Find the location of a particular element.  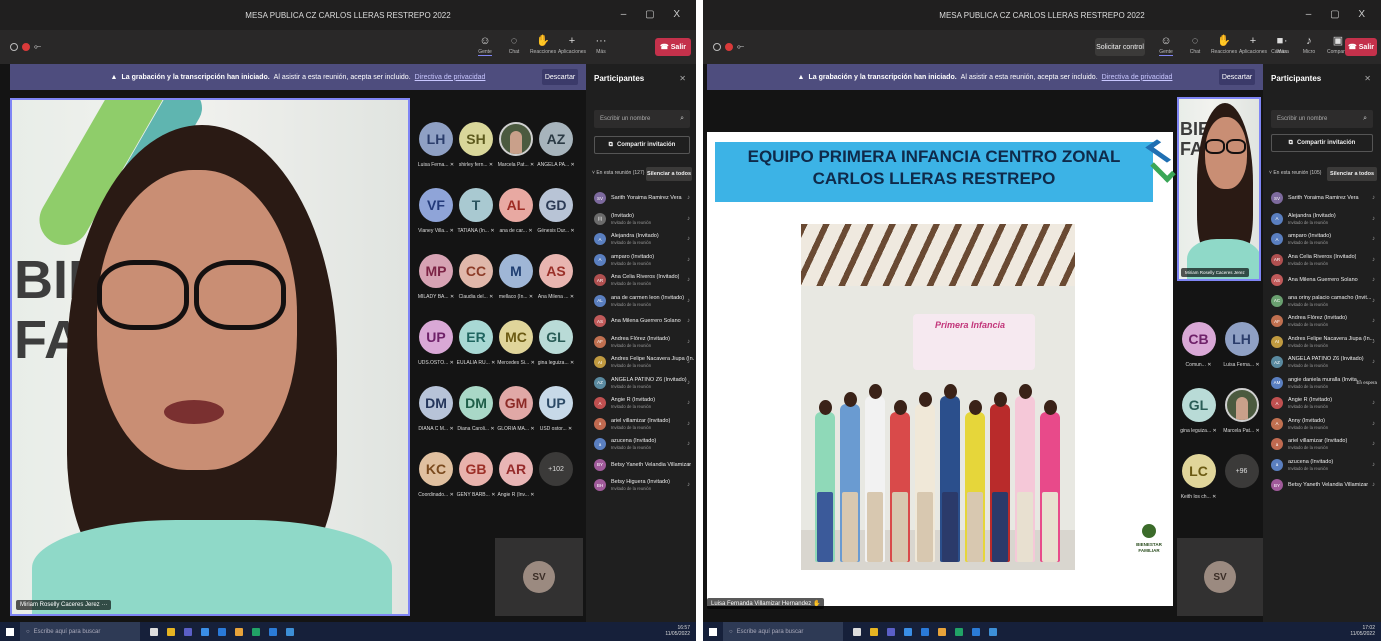

system-tray: 17:02 11/05/2022 is located at coordinates (1362, 631).